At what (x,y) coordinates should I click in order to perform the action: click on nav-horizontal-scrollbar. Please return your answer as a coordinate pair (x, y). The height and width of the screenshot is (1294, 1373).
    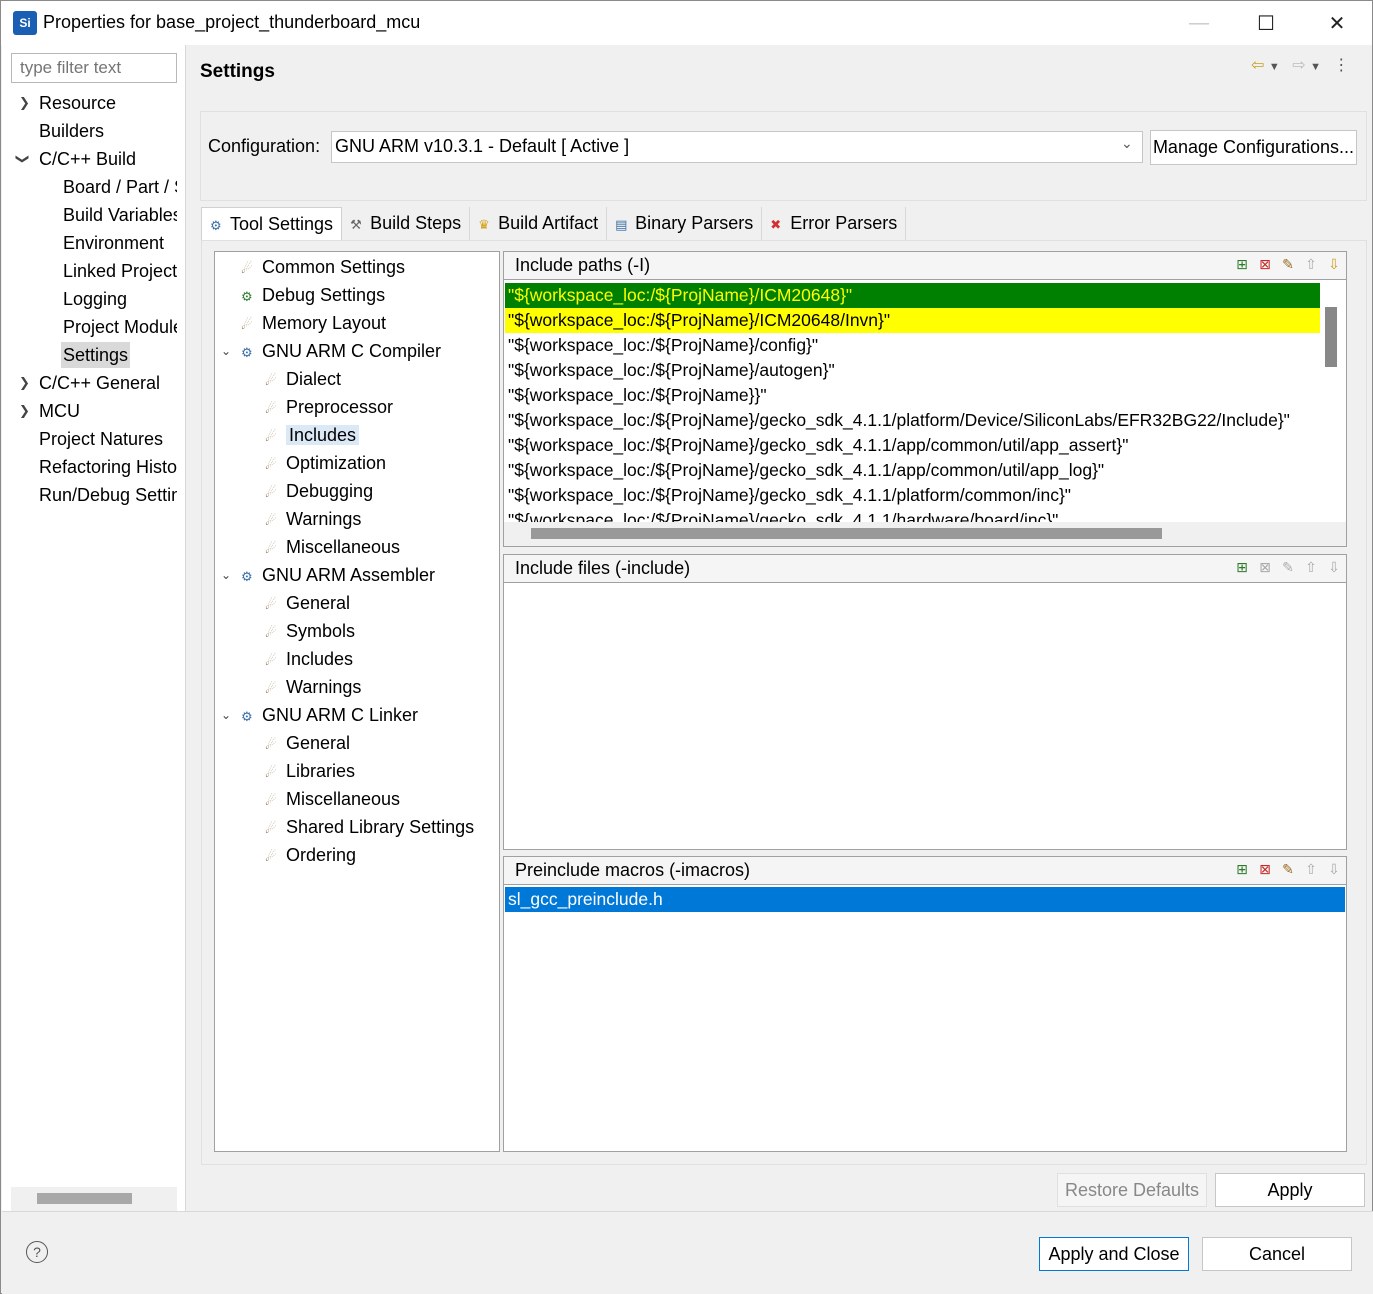
    Looking at the image, I should click on (94, 1199).